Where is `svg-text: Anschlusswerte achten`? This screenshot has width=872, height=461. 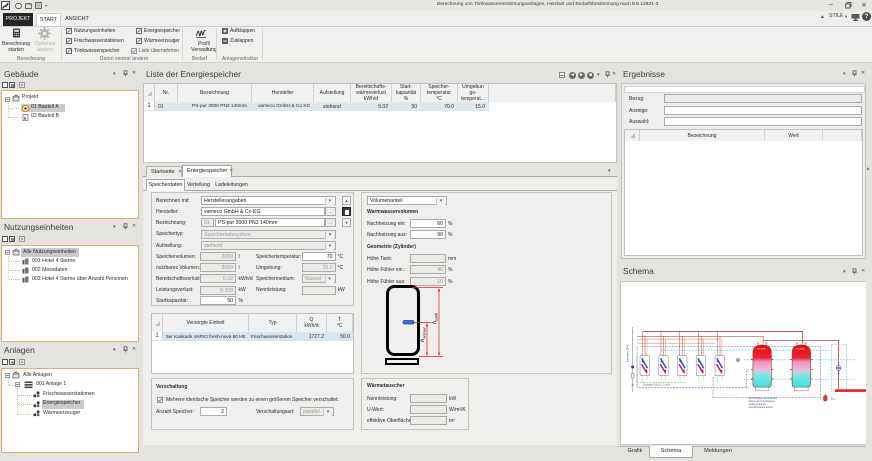
svg-text: Anschlusswerte achten is located at coordinates (761, 407).